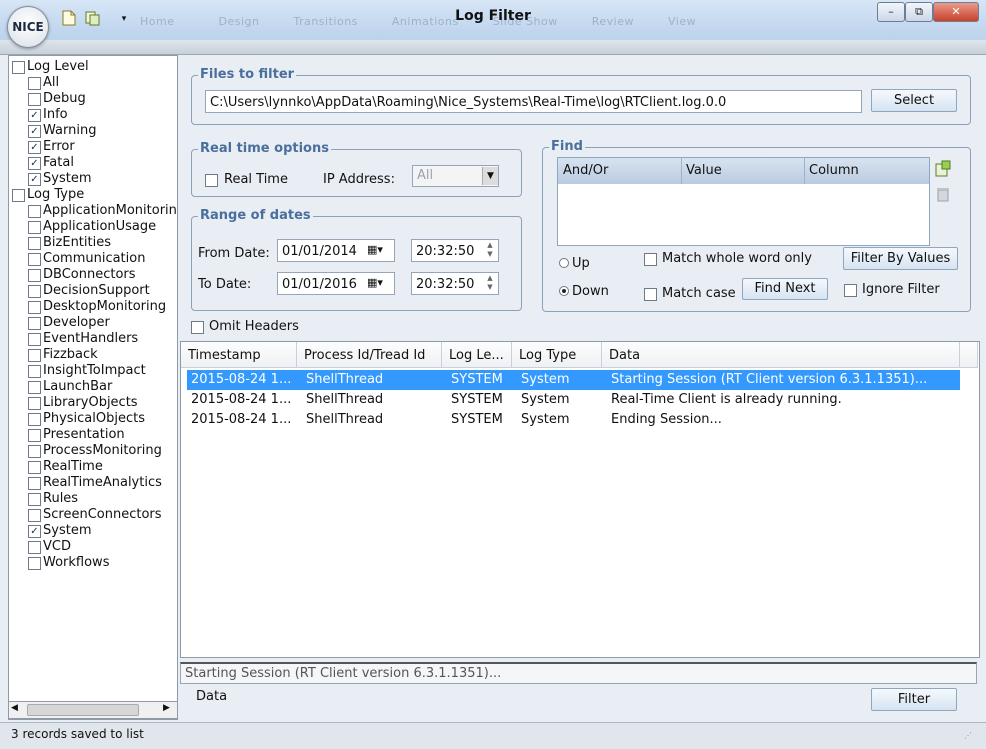  Describe the element at coordinates (585, 170) in the screenshot. I see `find-column-and-or: And/Or` at that location.